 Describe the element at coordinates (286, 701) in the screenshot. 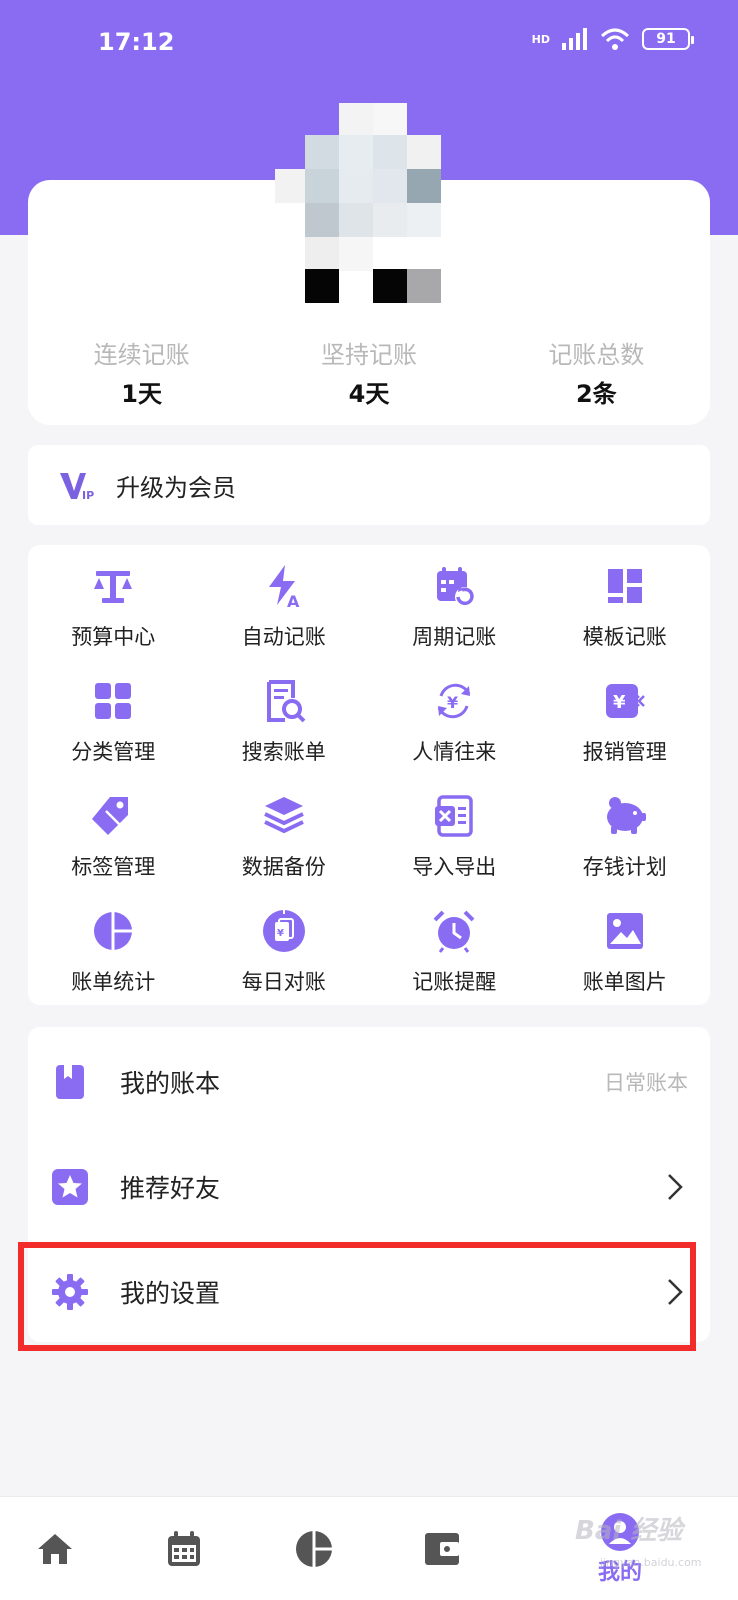

I see `search-bill-icon` at that location.